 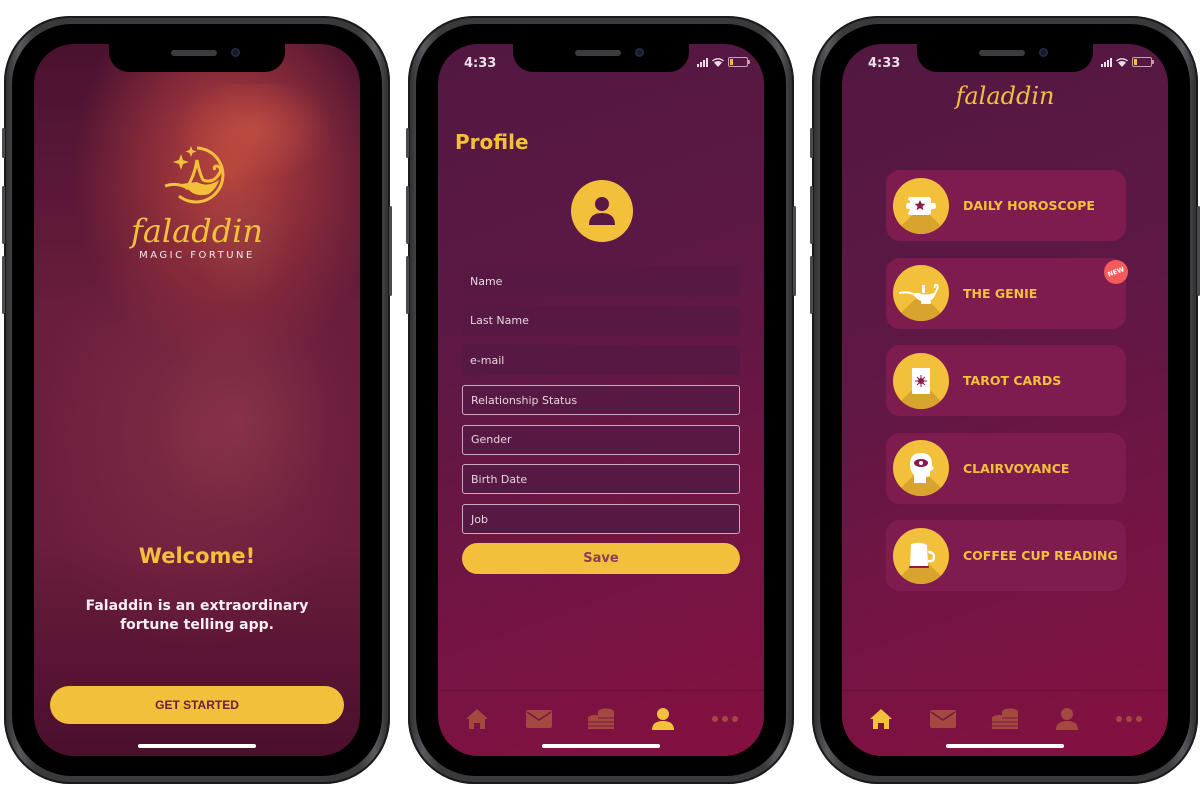 I want to click on menu-item-label: TAROT CARDS, so click(x=1012, y=380).